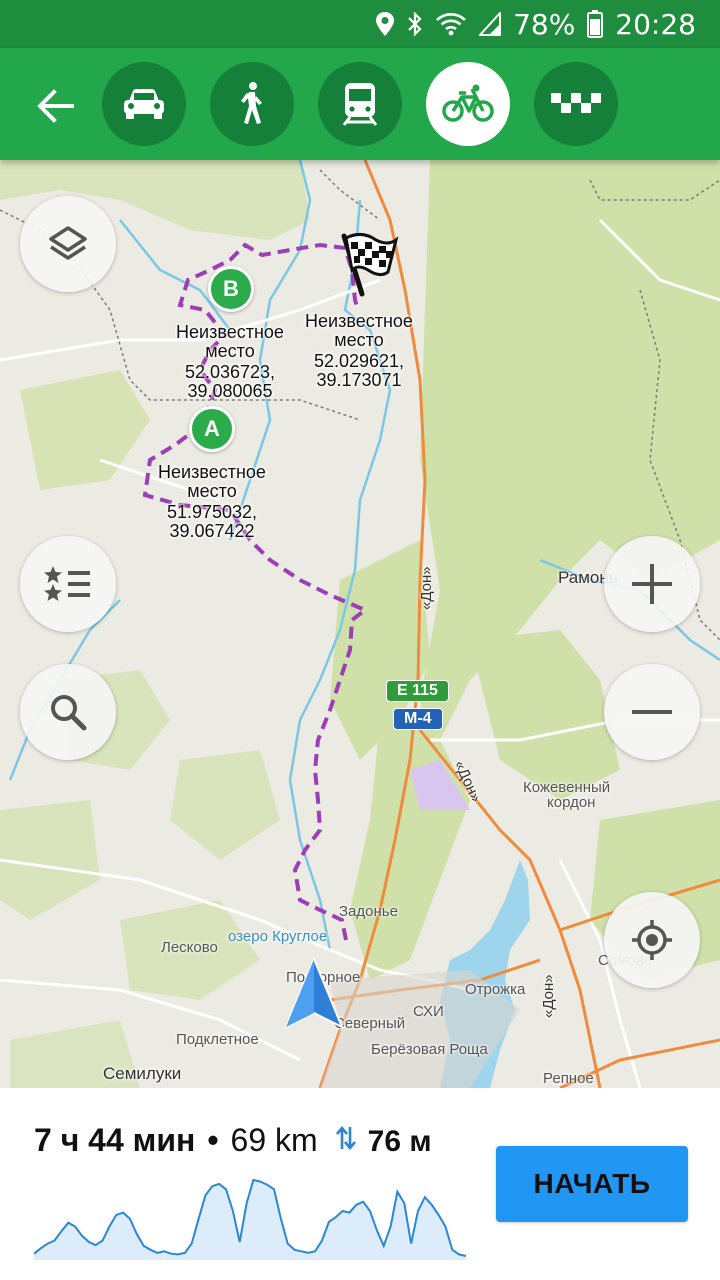  I want to click on elevation-profile-chart, so click(250, 1219).